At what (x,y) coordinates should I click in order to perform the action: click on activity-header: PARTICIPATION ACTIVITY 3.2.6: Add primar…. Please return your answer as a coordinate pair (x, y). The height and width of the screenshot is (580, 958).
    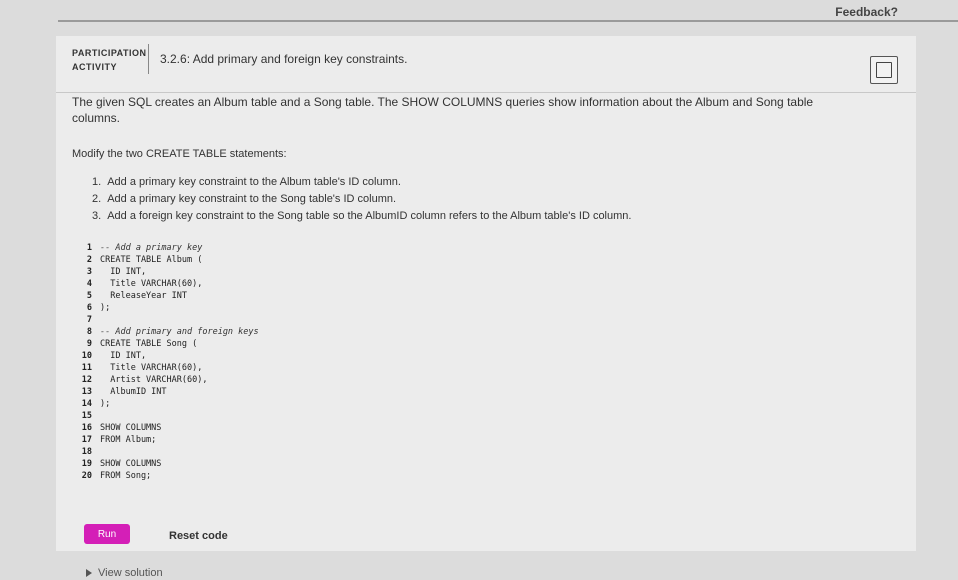
    Looking at the image, I should click on (486, 64).